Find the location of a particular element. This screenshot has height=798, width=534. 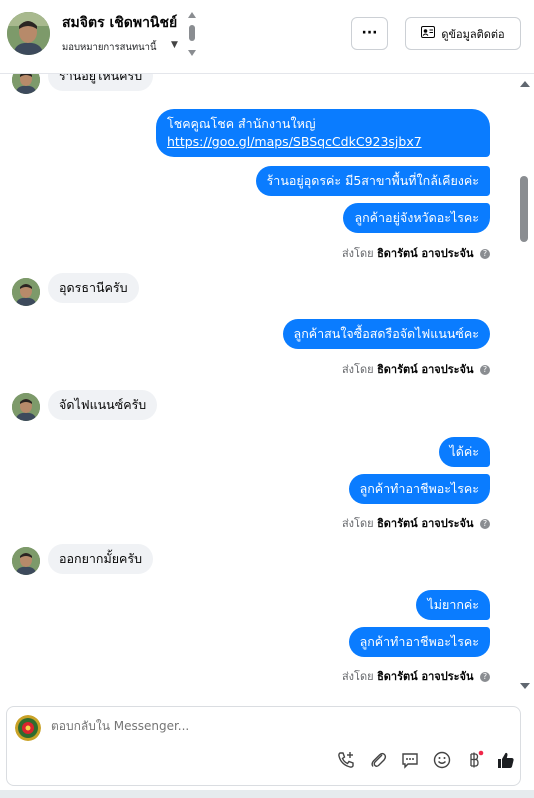

attachment-icon is located at coordinates (378, 760).